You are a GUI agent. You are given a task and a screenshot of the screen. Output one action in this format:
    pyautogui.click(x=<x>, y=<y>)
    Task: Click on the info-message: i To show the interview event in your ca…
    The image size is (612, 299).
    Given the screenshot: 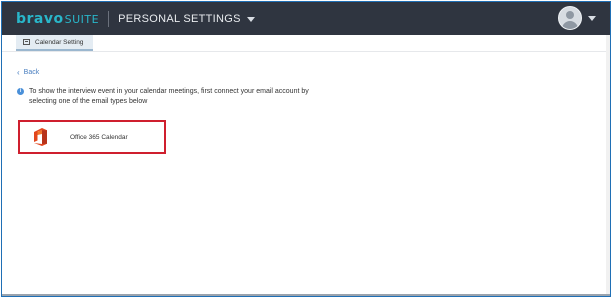 What is the action you would take?
    pyautogui.click(x=177, y=97)
    